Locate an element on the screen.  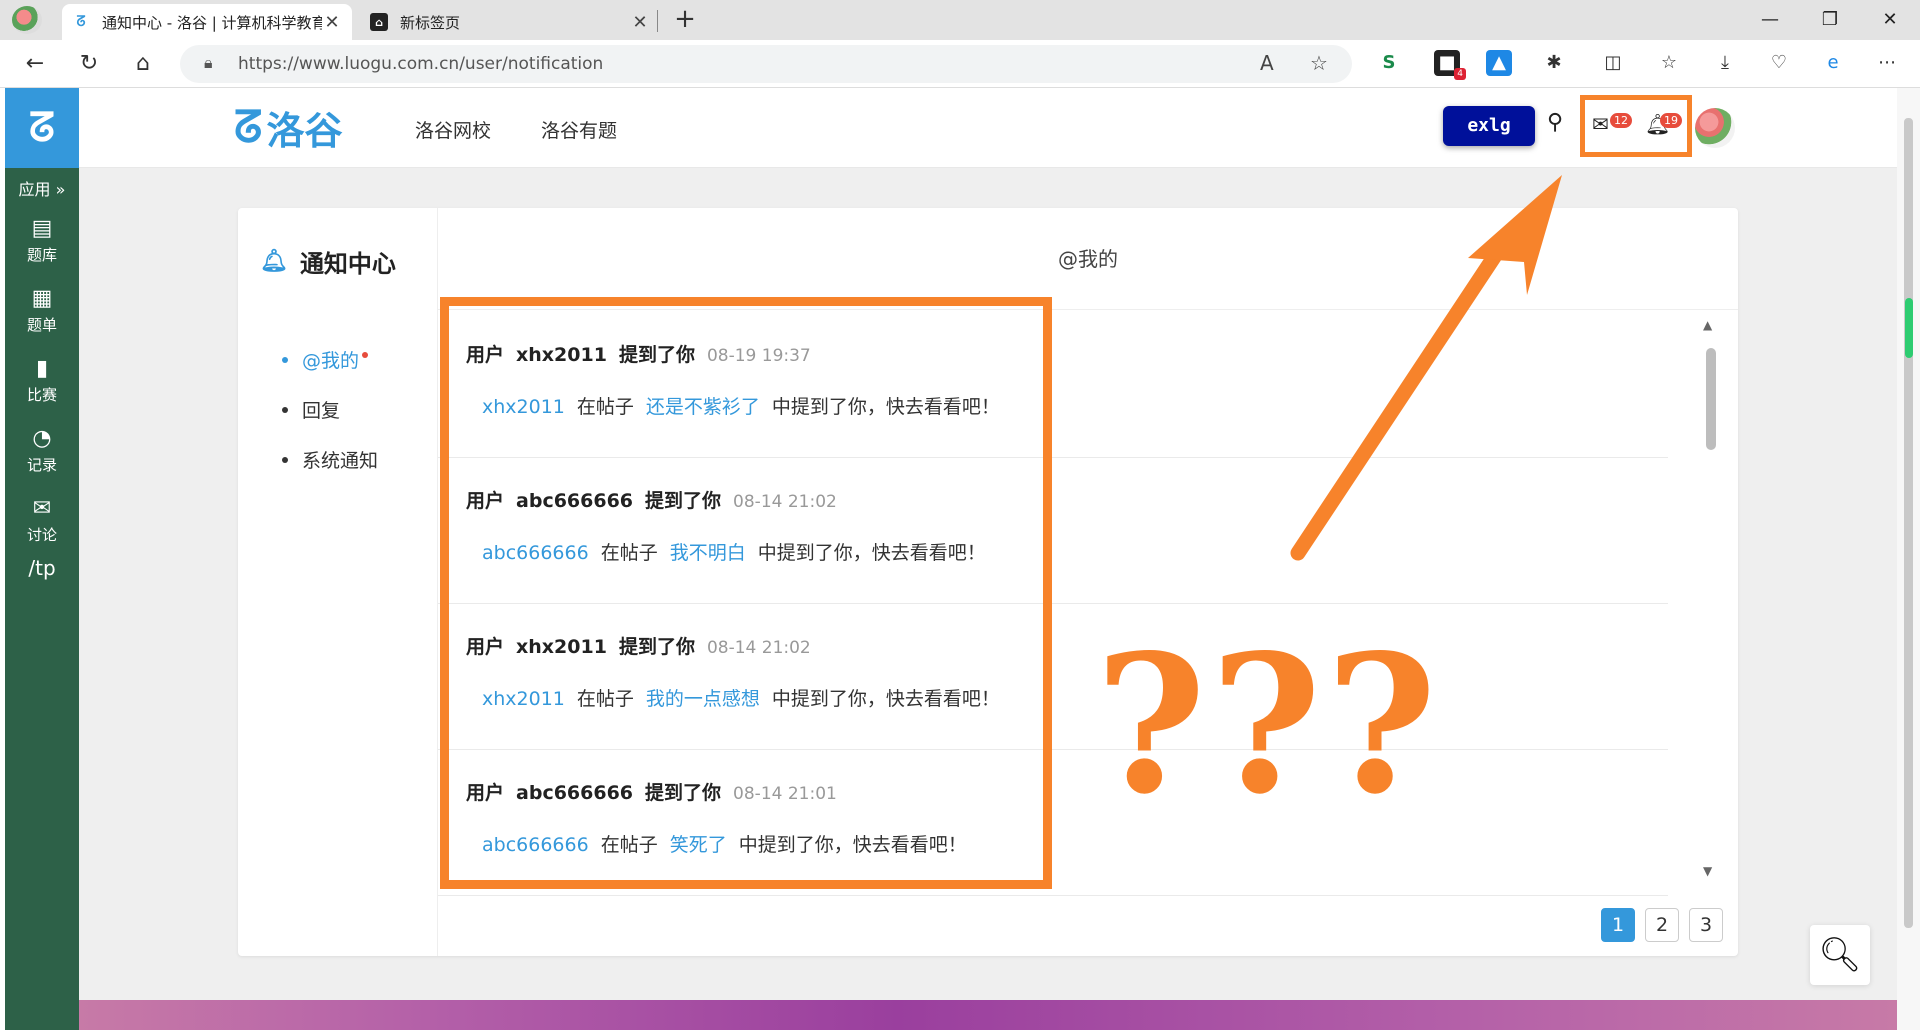
page-scroll-marker is located at coordinates (1909, 328).